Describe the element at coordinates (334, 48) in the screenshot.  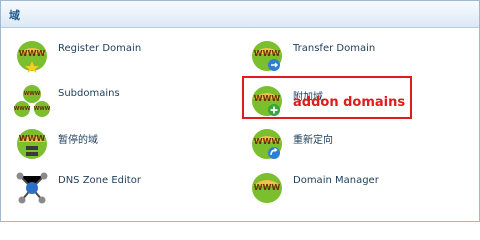
I see `transfer-domain-label: Transfer Domain` at that location.